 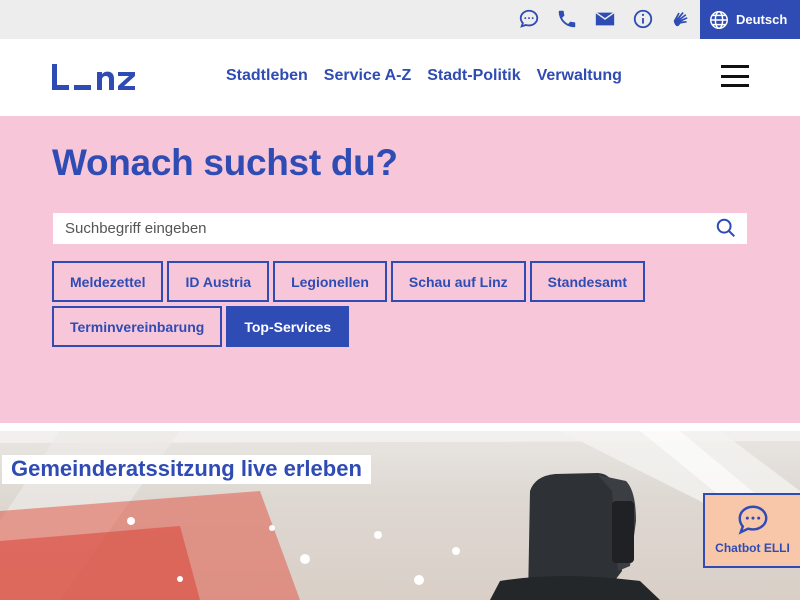 I want to click on utility-bar: Deutsch, so click(x=400, y=19).